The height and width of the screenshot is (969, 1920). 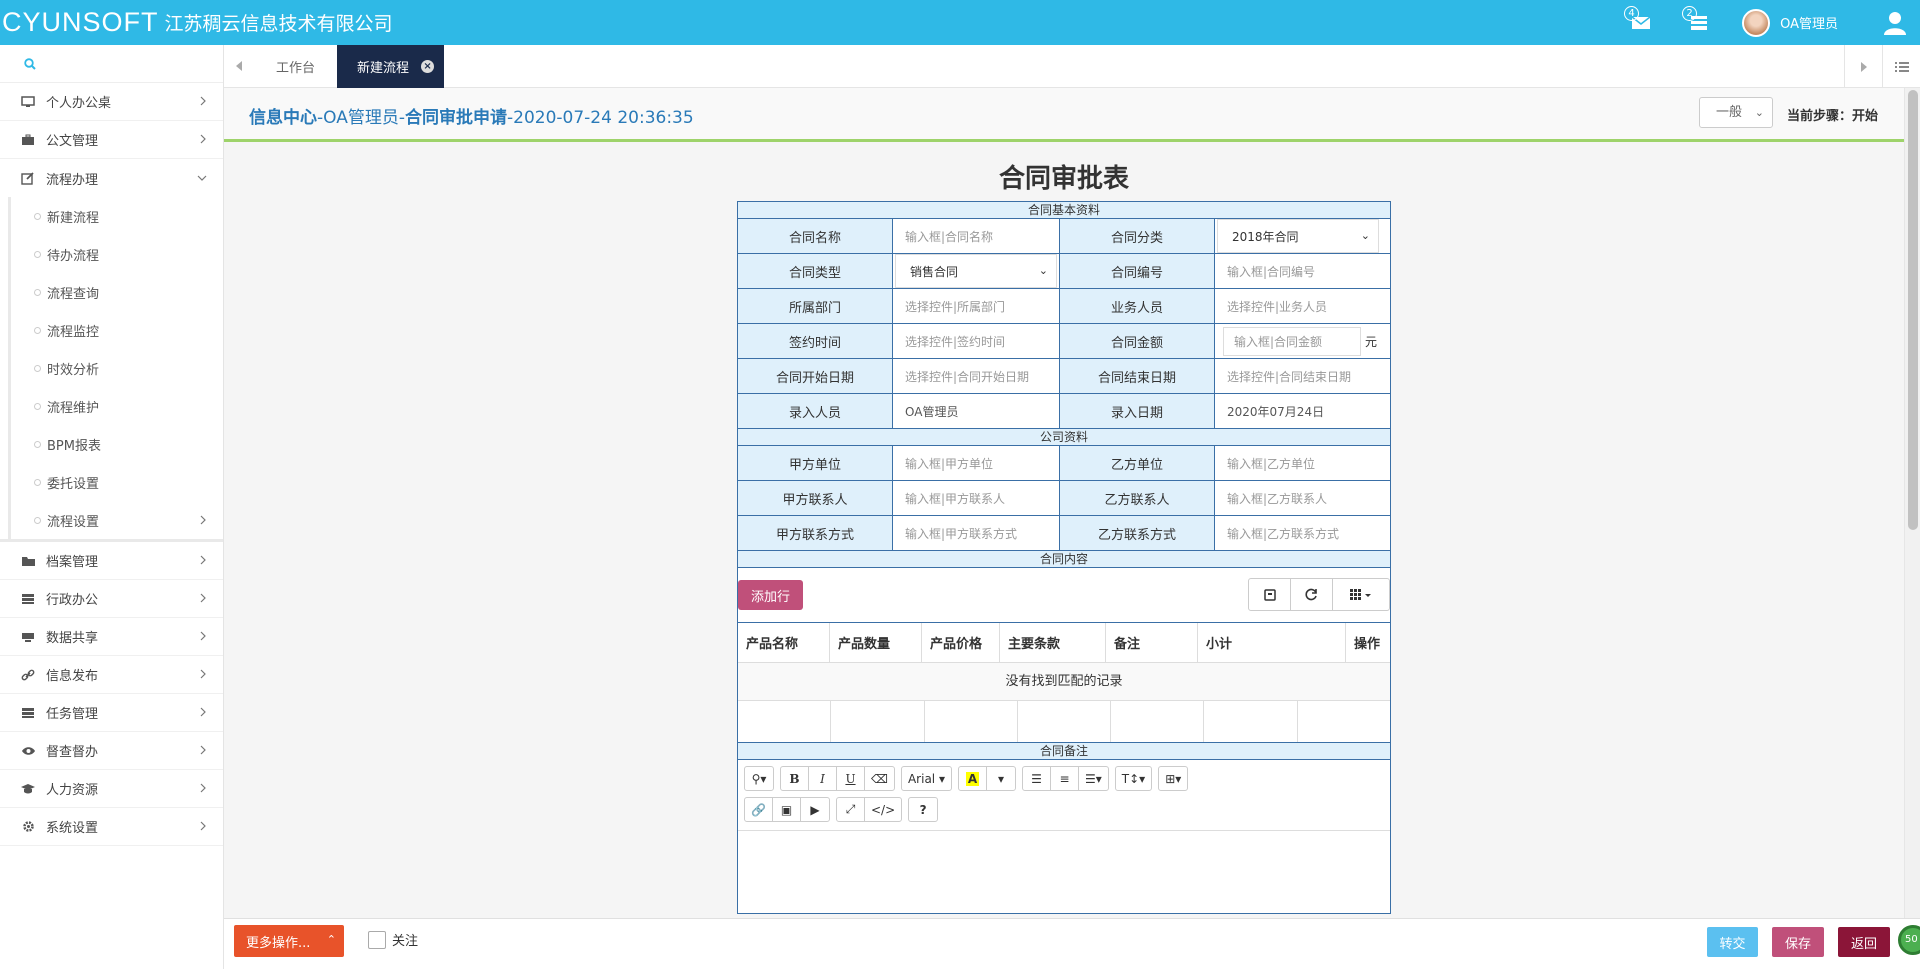 I want to click on underline-button: U, so click(x=851, y=778).